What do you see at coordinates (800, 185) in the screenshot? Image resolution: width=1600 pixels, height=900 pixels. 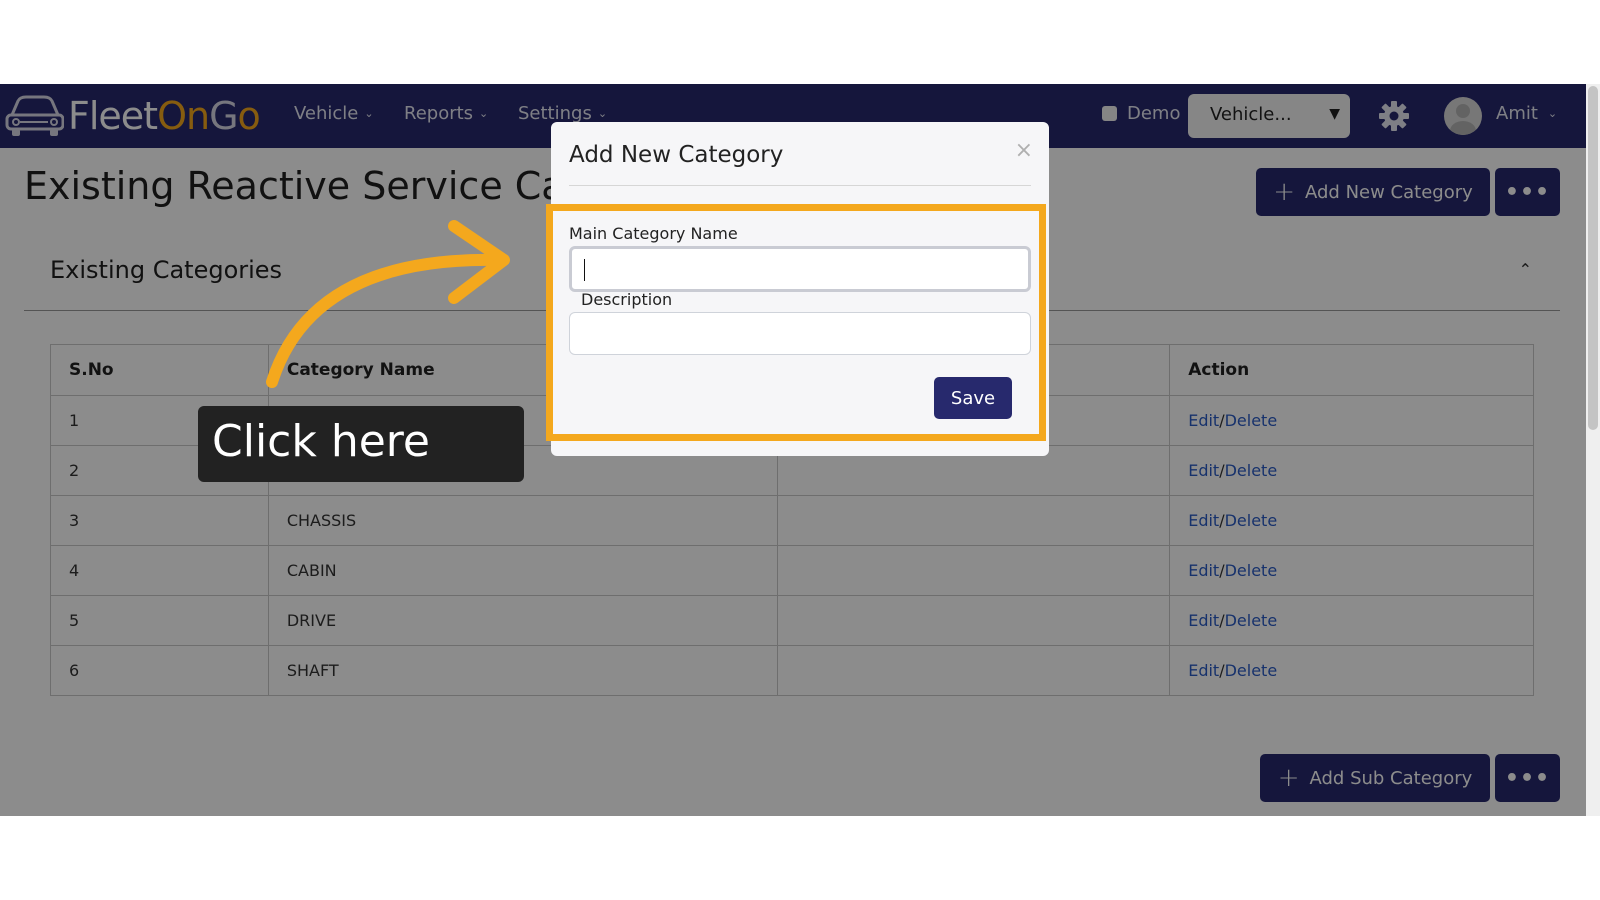 I see `modal-divider` at bounding box center [800, 185].